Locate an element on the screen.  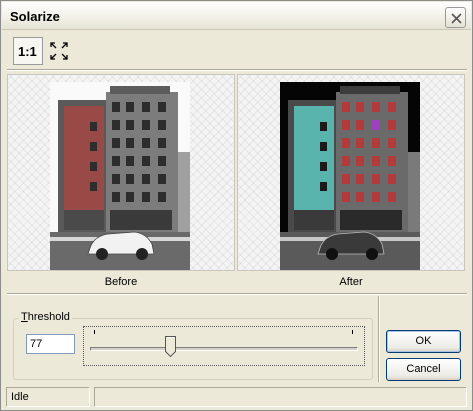
status-text: Idle is located at coordinates (20, 397).